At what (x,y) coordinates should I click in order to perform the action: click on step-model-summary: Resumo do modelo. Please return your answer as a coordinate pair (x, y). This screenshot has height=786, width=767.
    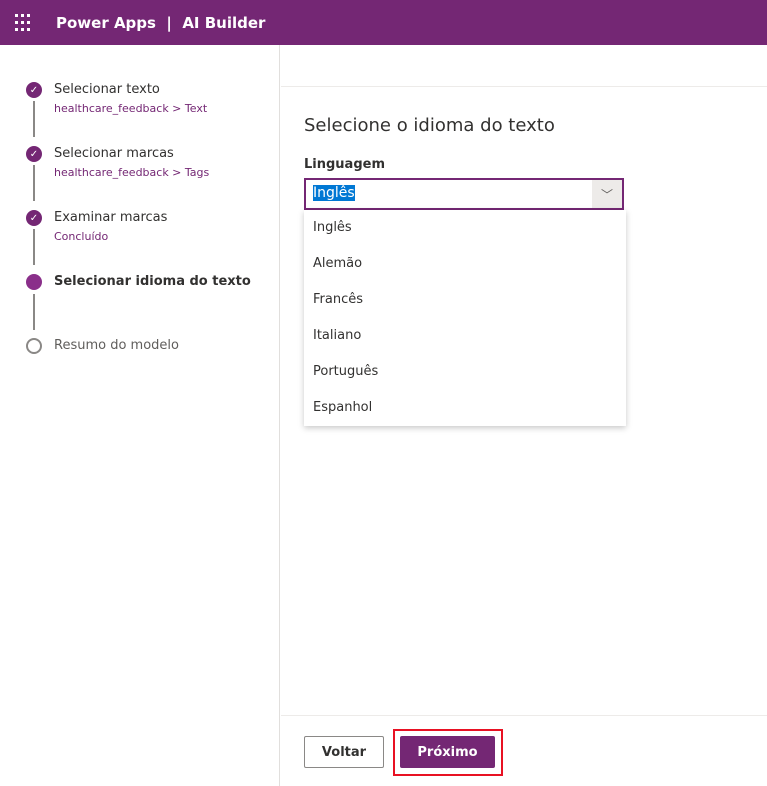
    Looking at the image, I should click on (102, 346).